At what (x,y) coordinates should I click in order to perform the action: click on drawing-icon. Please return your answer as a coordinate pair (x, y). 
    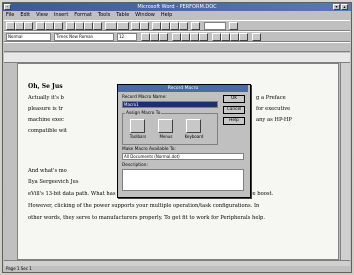
    Looking at the image, I should click on (183, 26).